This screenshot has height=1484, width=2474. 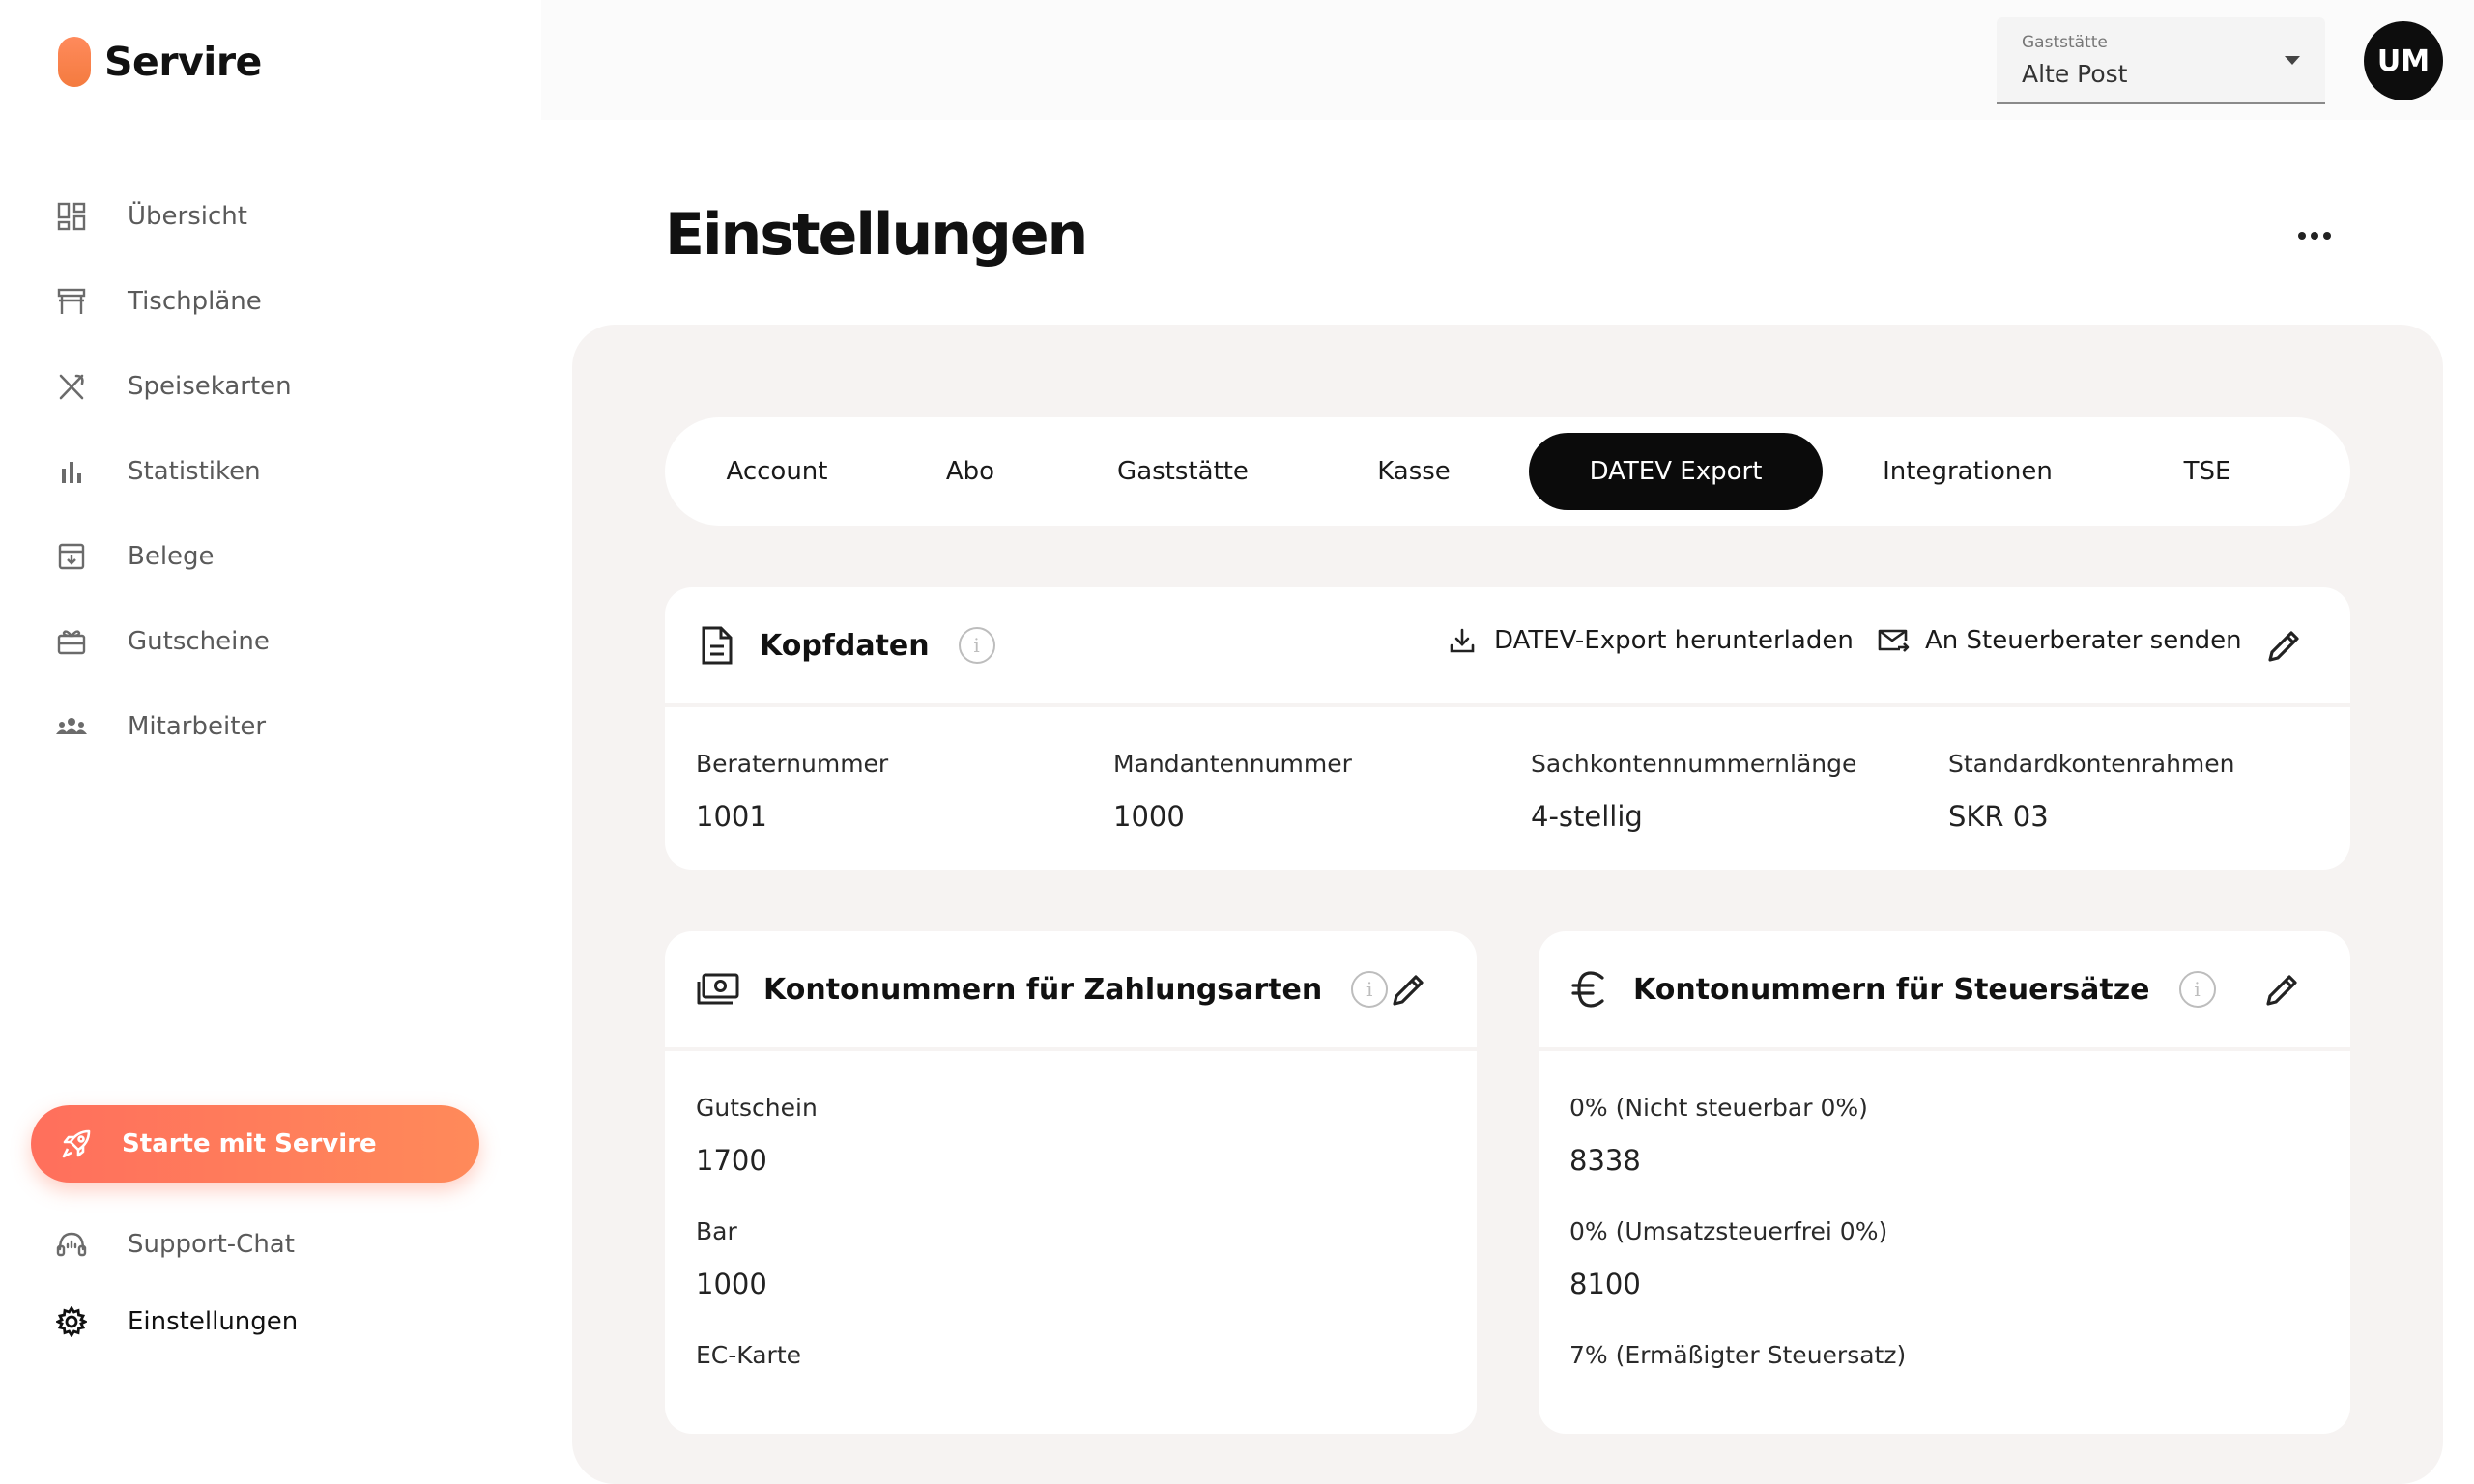 I want to click on send-to-tax-advisor-button: An Steuerberater senden, so click(x=2059, y=640).